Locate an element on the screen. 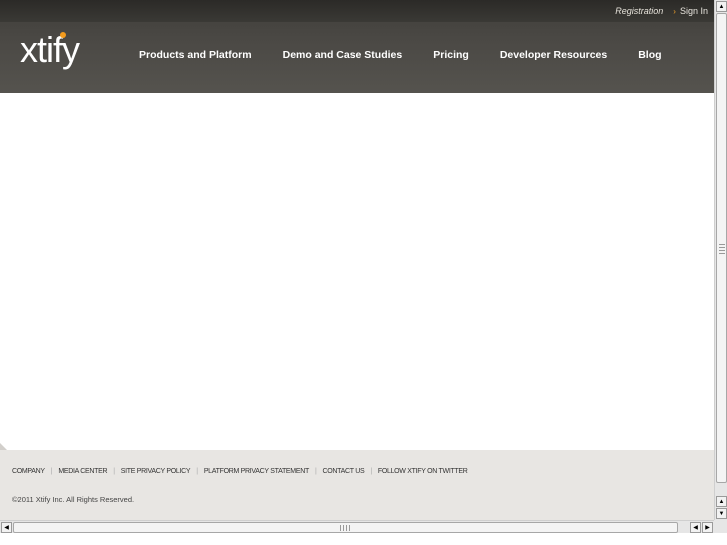 This screenshot has height=545, width=727. nav-demo-and-case-studies: Demo and Case Studies is located at coordinates (343, 55).